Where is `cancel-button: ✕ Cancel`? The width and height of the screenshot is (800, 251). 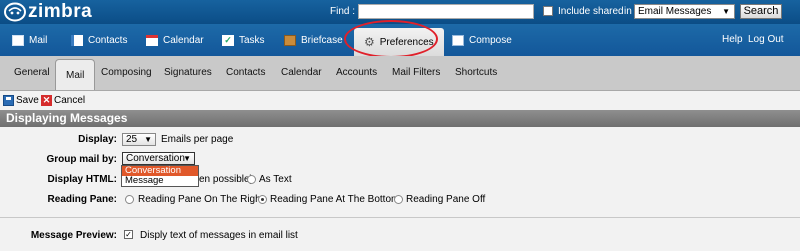
cancel-button: ✕ Cancel is located at coordinates (63, 100).